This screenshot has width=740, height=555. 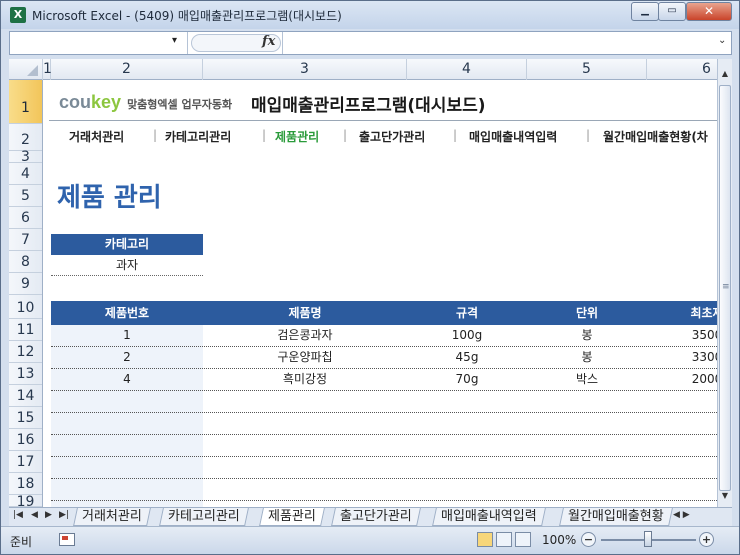 I want to click on normal-view-button, so click(x=485, y=539).